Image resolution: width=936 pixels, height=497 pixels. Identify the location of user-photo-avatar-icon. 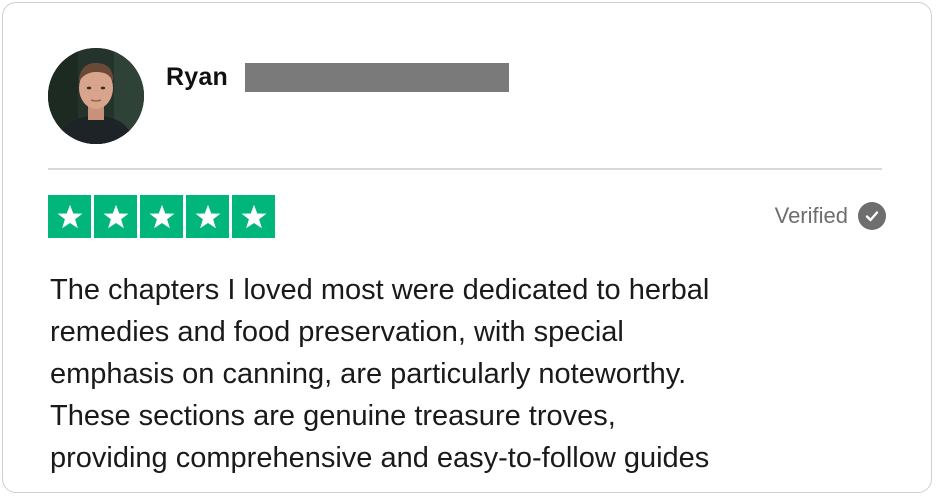
(96, 96).